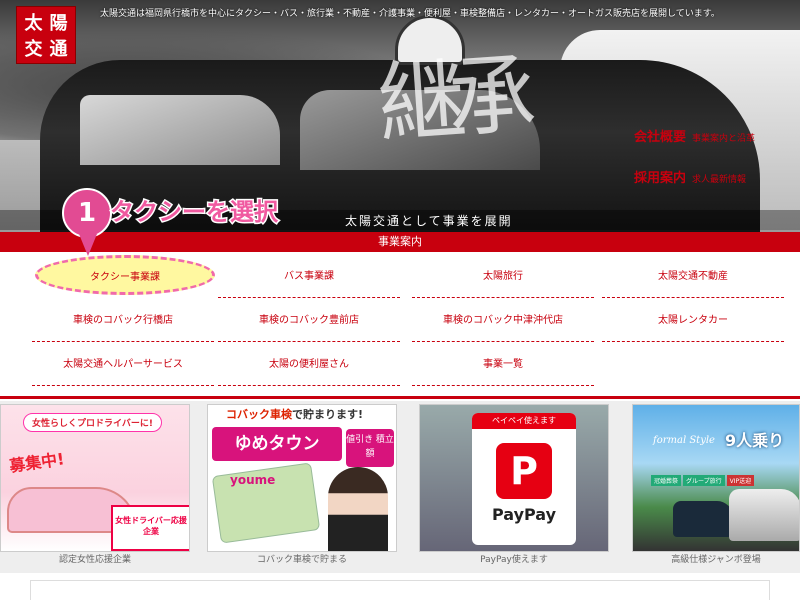 This screenshot has width=800, height=600. Describe the element at coordinates (58, 23) in the screenshot. I see `logo-char: 陽` at that location.